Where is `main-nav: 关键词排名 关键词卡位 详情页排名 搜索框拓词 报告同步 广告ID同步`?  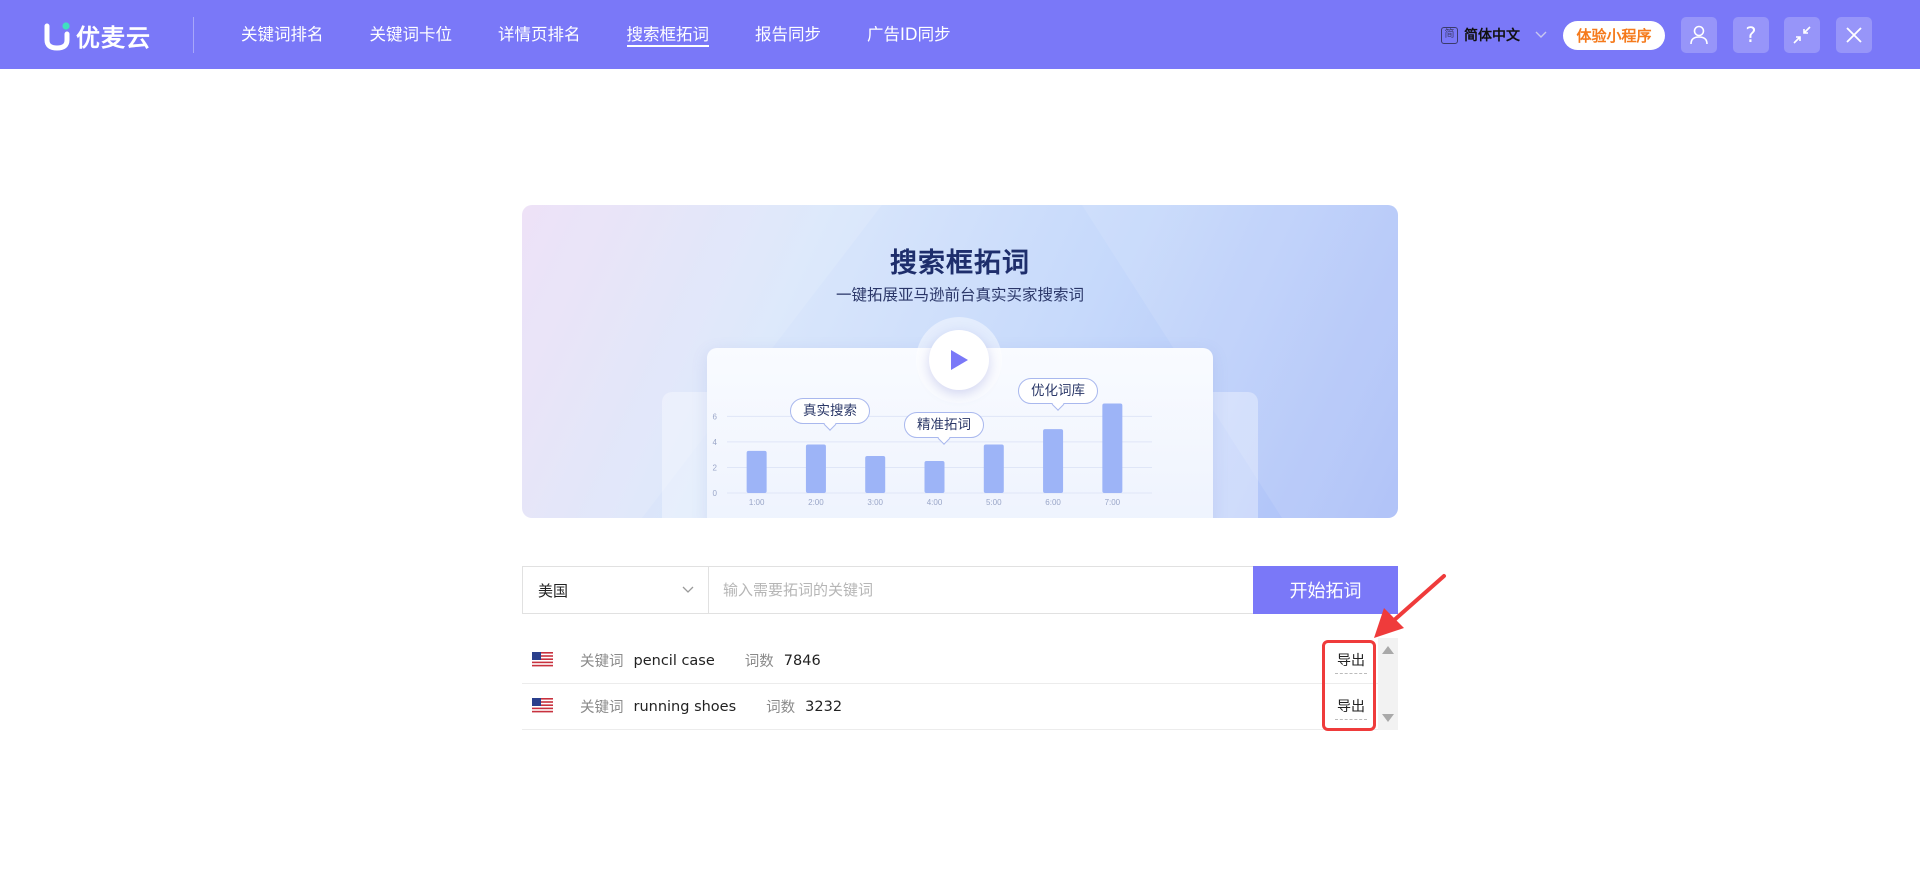
main-nav: 关键词排名 关键词卡位 详情页排名 搜索框拓词 报告同步 广告ID同步 is located at coordinates (619, 34).